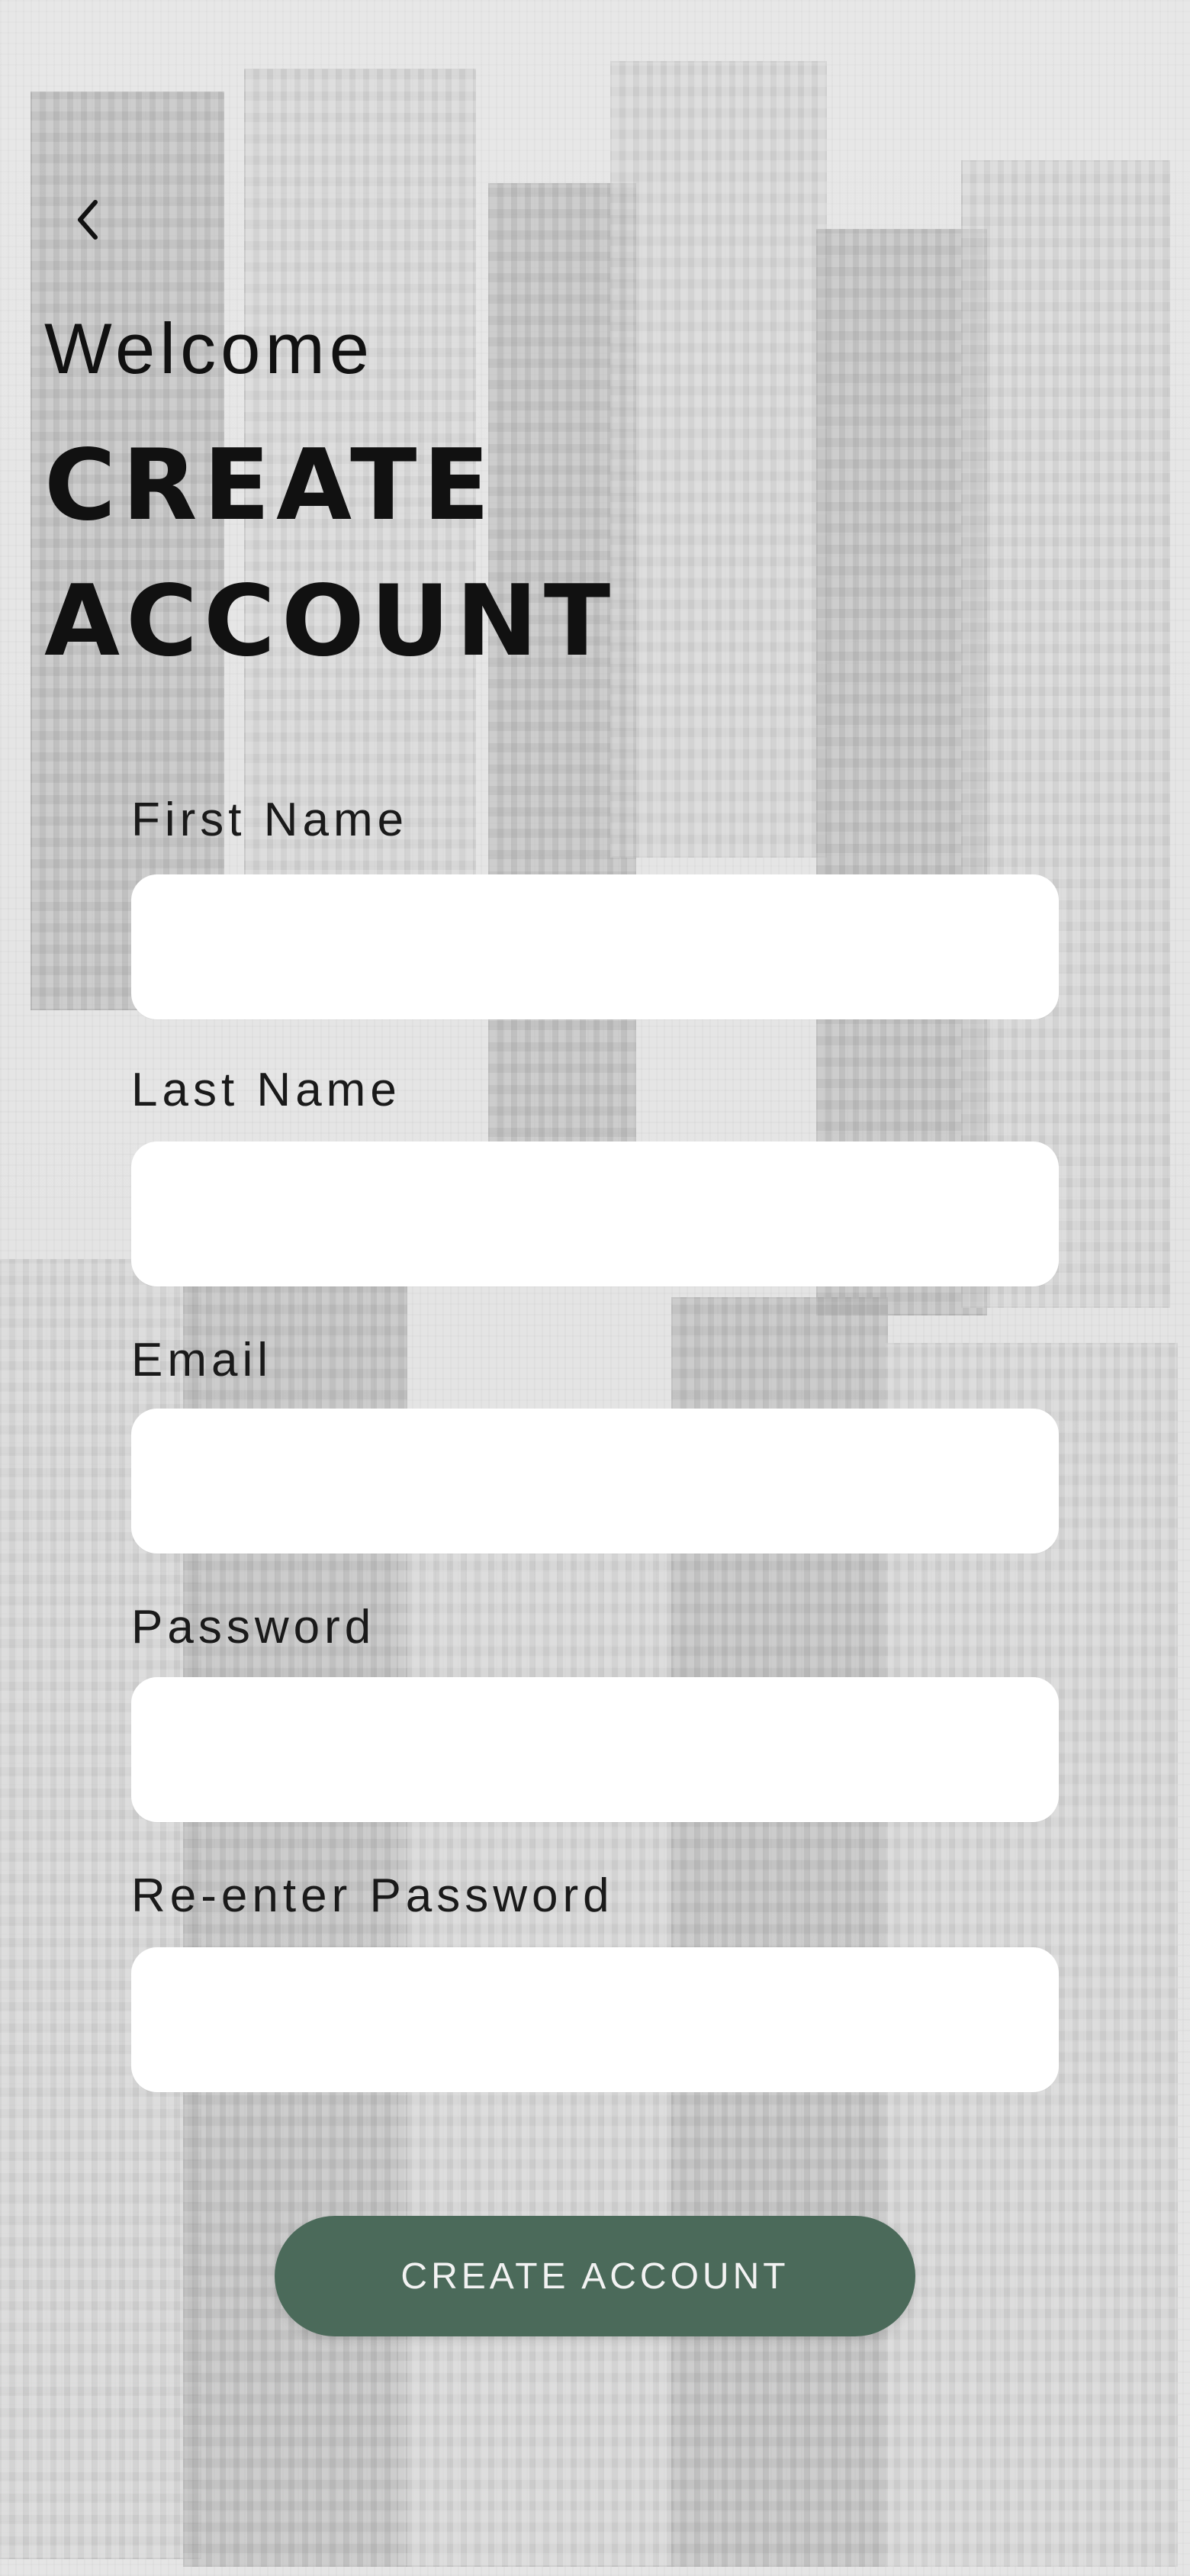 This screenshot has width=1190, height=2576. Describe the element at coordinates (595, 2019) in the screenshot. I see `reenter-password-input` at that location.